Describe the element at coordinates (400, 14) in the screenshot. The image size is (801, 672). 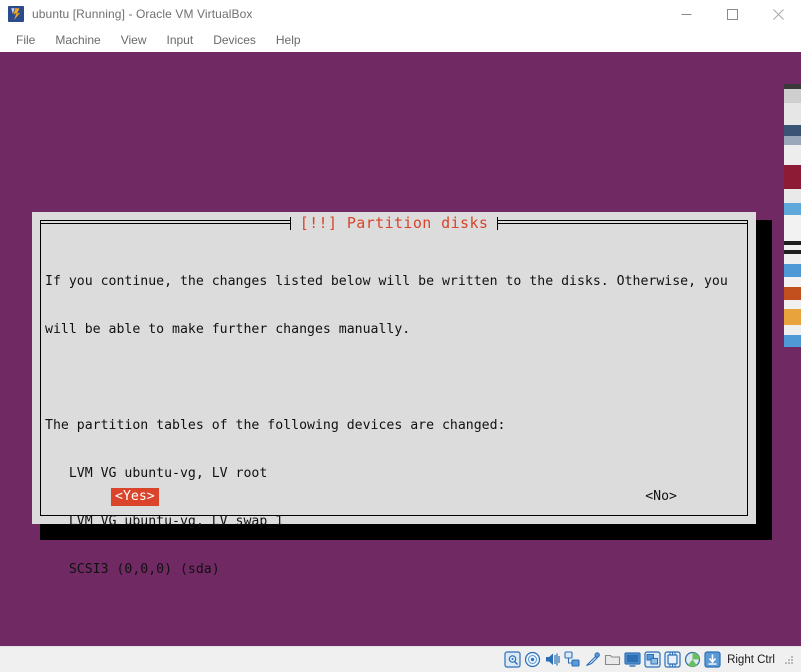
I see `window-titlebar: ubuntu [Running] - Oracle VM VirtualBox` at that location.